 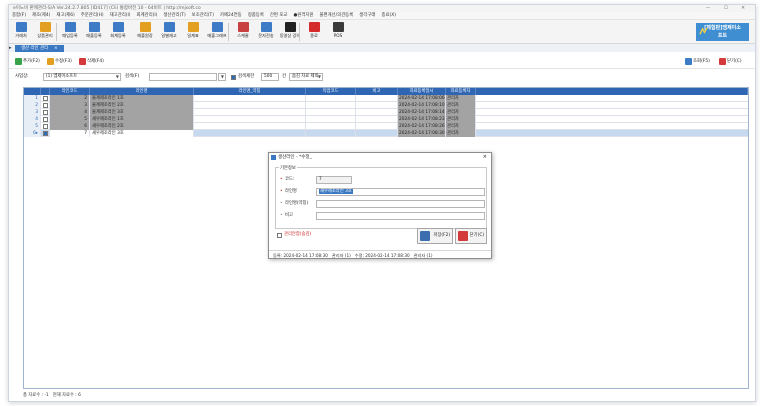 What do you see at coordinates (471, 236) in the screenshot?
I see `dialog-close-button: 닫기(C)` at bounding box center [471, 236].